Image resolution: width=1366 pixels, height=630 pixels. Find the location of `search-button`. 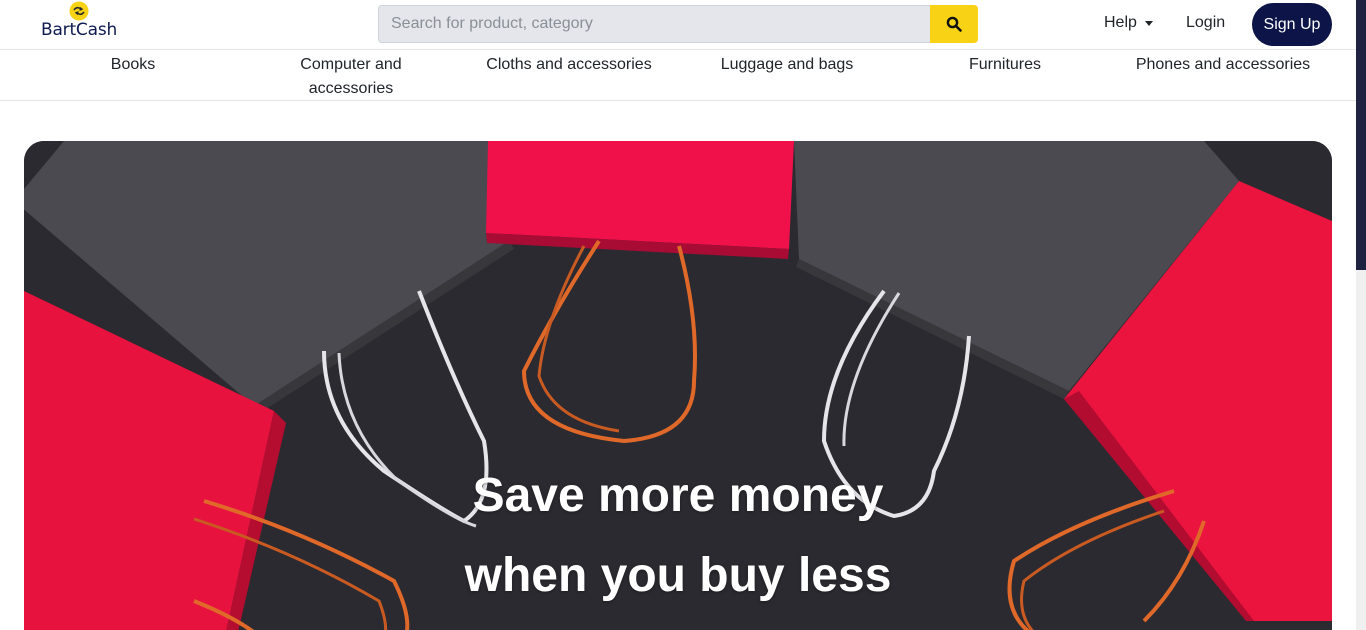

search-button is located at coordinates (954, 24).